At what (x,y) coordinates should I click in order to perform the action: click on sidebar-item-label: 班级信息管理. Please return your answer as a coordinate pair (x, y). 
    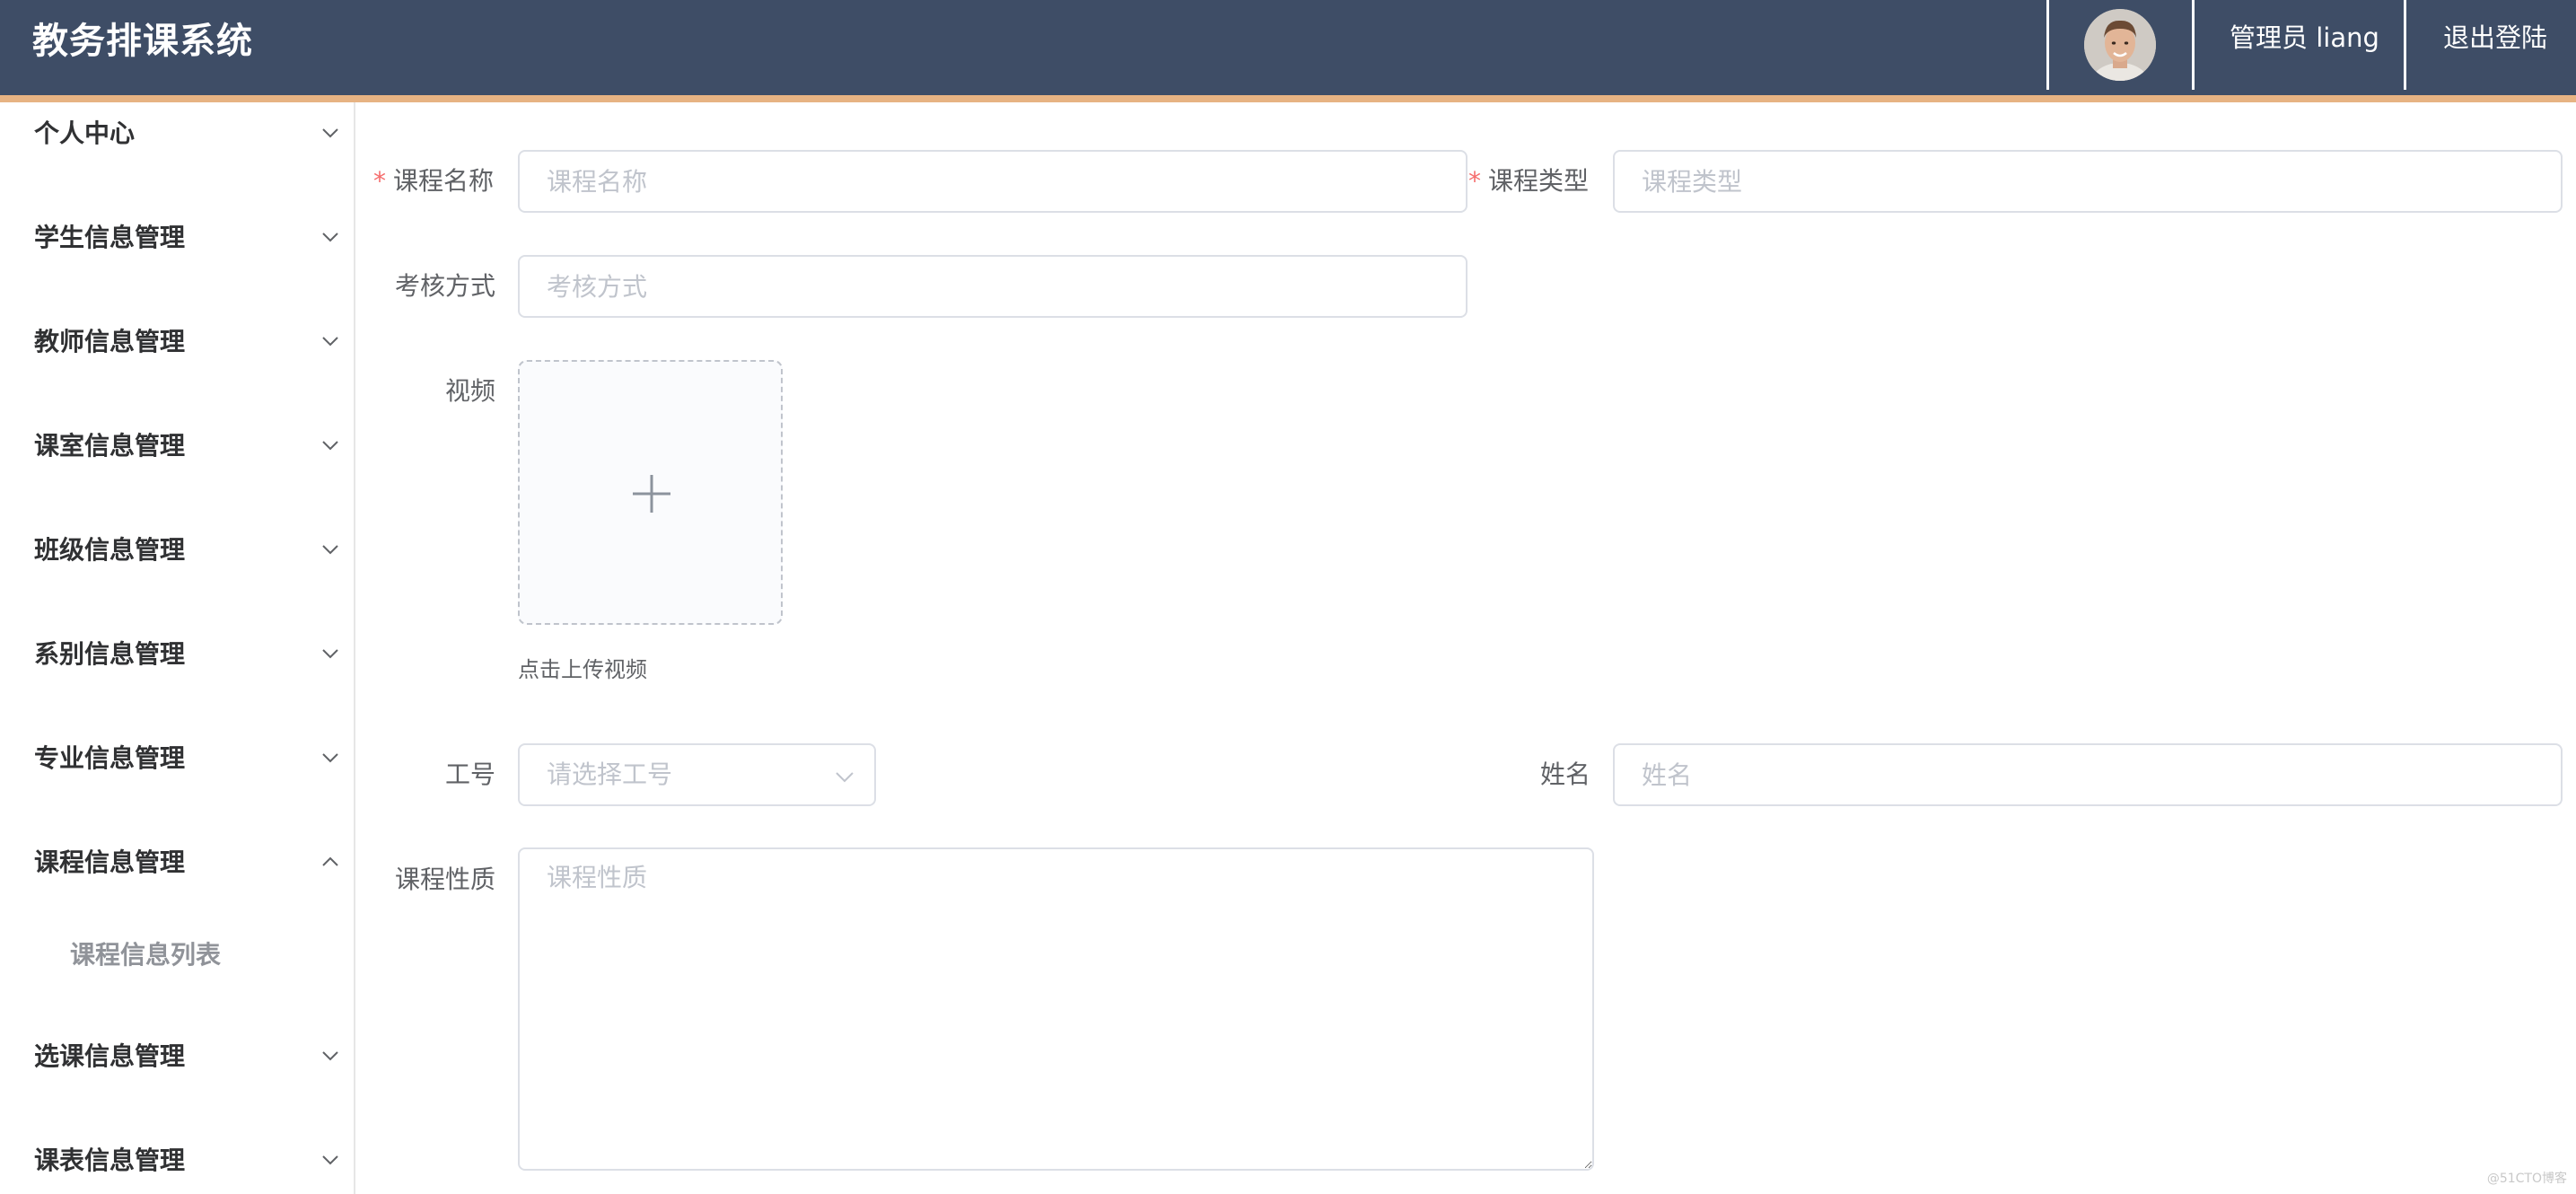
    Looking at the image, I should click on (110, 550).